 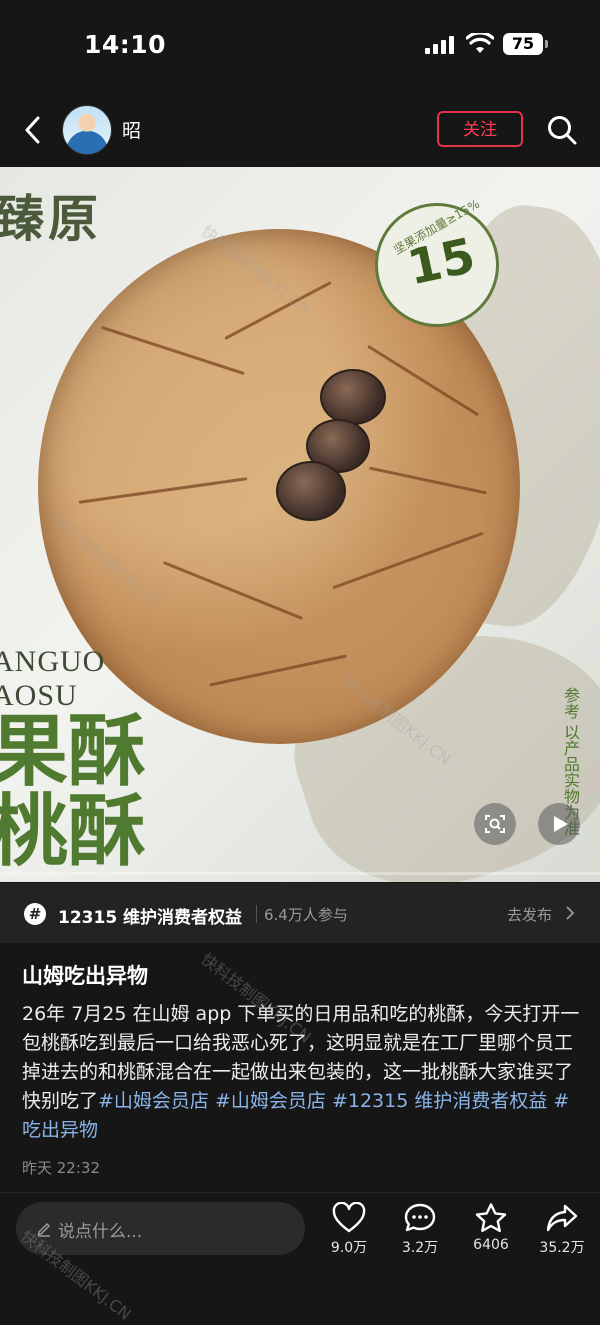 I want to click on like-button: 9.0万, so click(x=349, y=1232).